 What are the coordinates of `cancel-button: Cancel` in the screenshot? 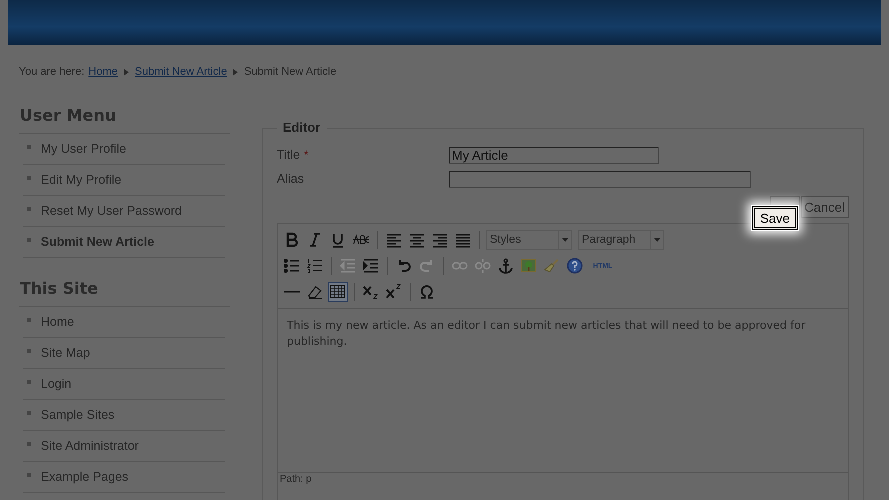 It's located at (824, 207).